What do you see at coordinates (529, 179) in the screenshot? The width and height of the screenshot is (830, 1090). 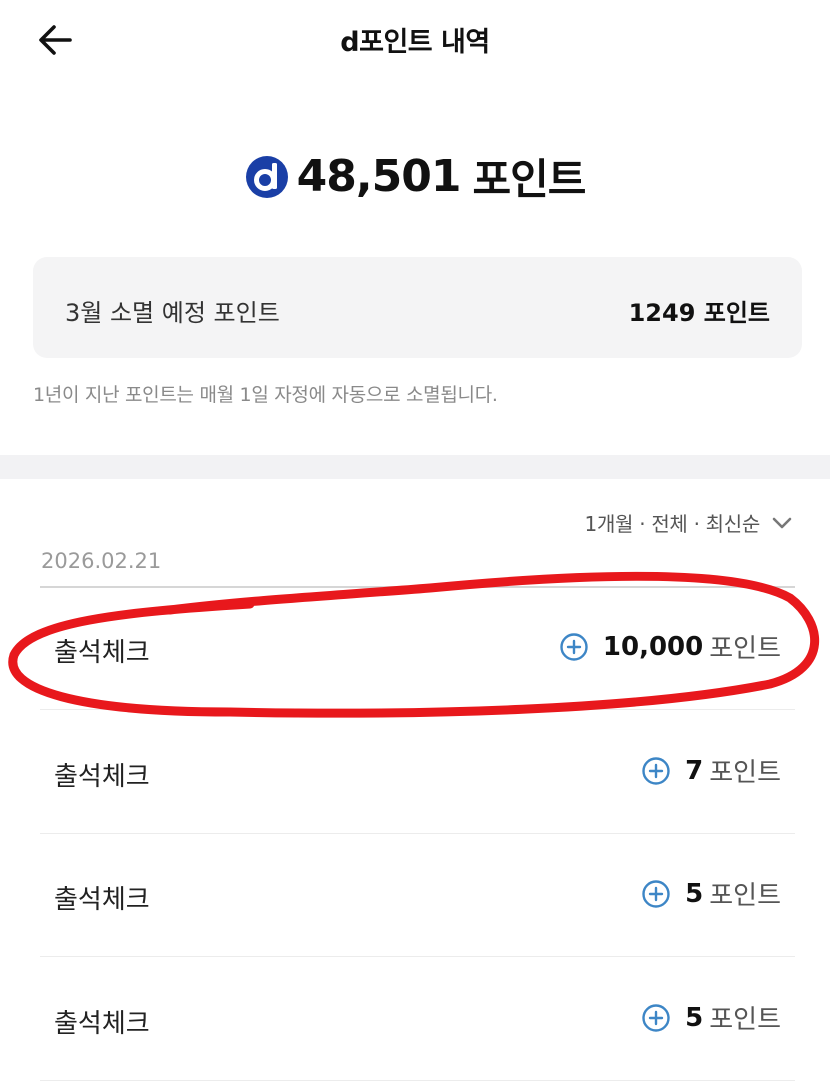 I see `balance-unit: 포인트` at bounding box center [529, 179].